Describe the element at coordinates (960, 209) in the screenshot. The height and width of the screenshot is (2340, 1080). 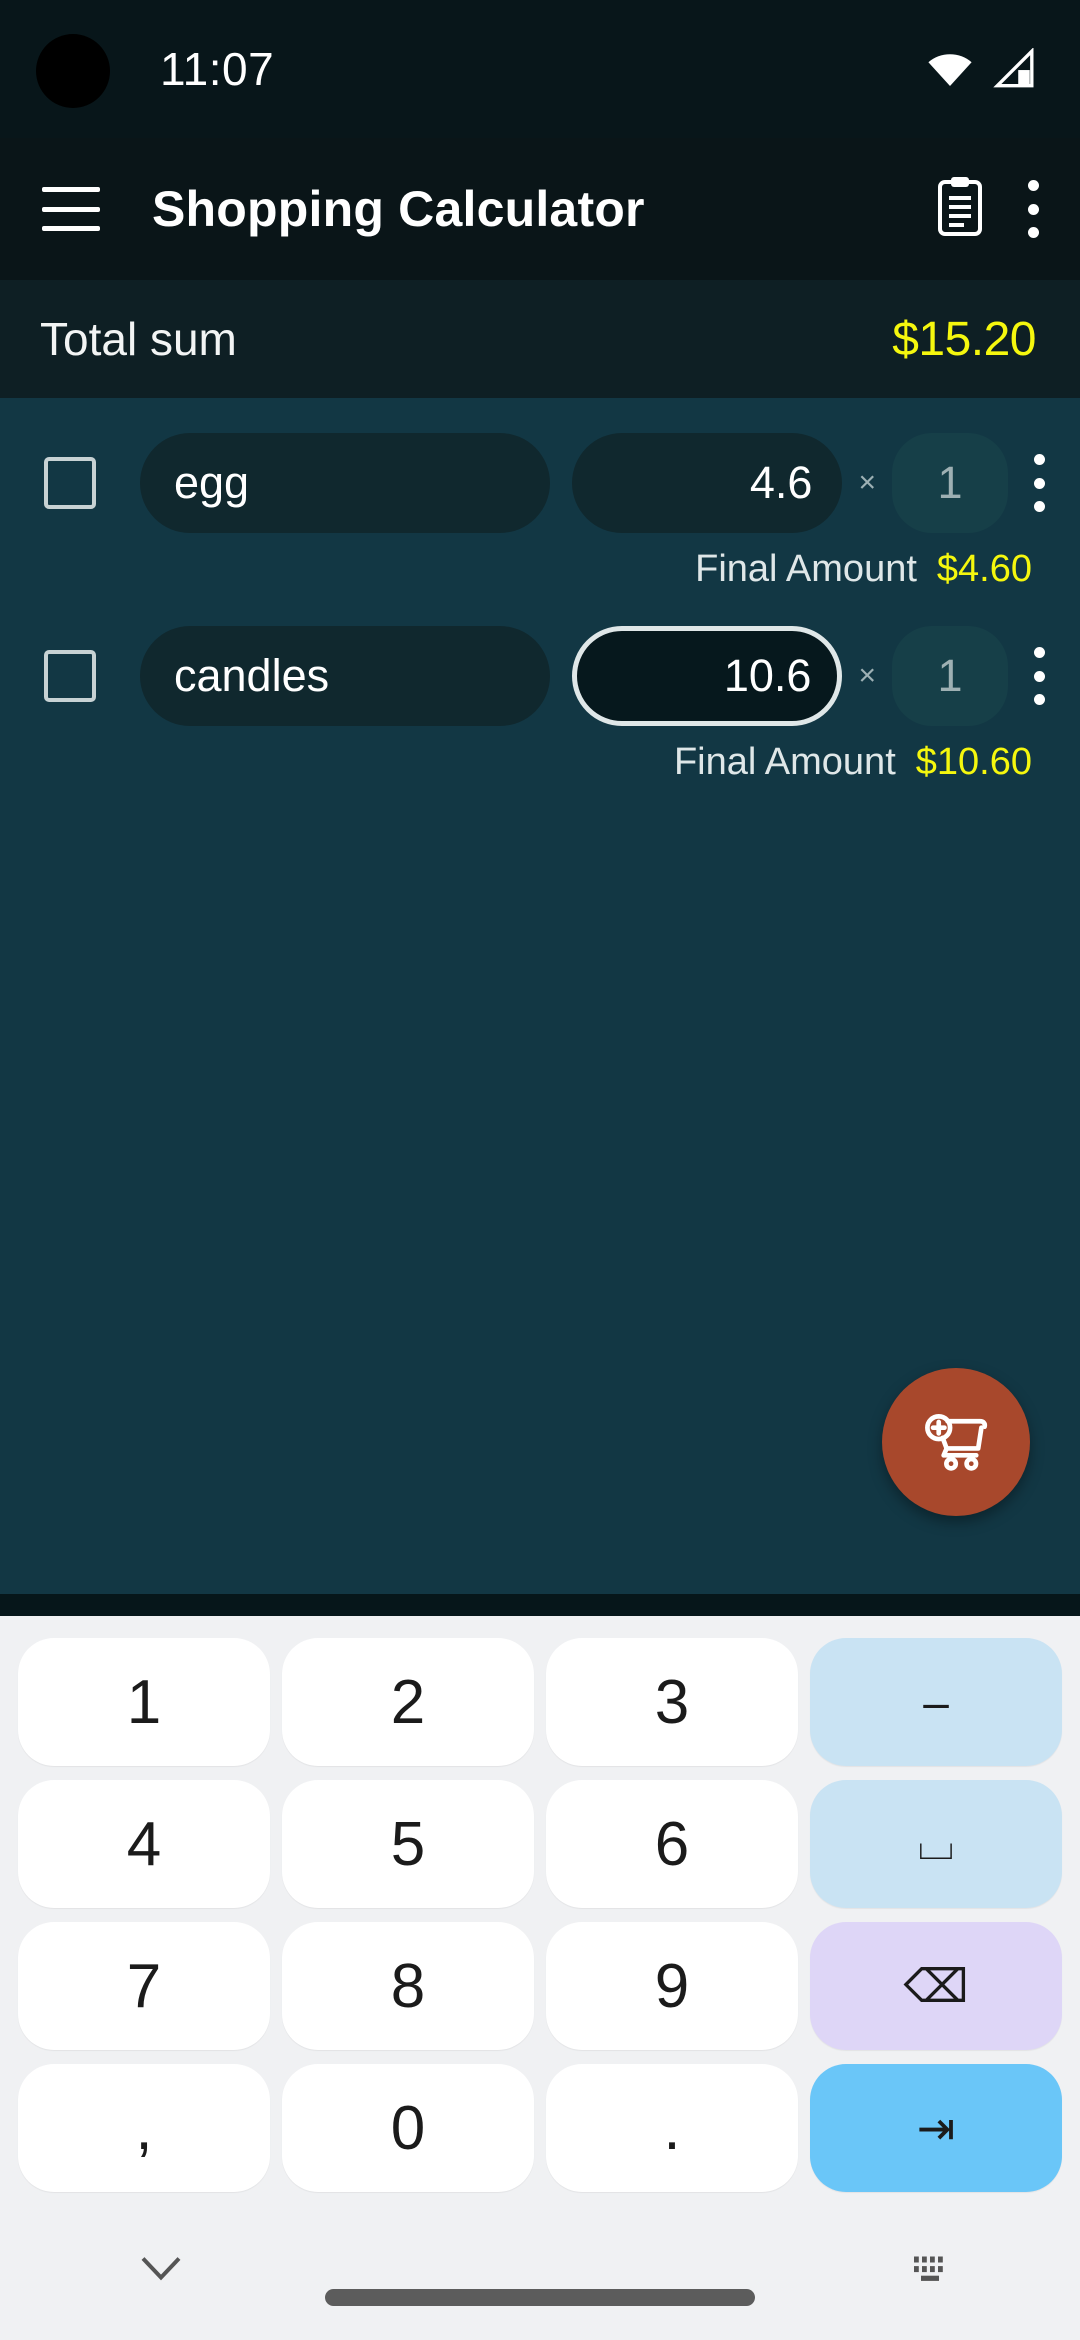
I see `clipboard-list-icon` at that location.